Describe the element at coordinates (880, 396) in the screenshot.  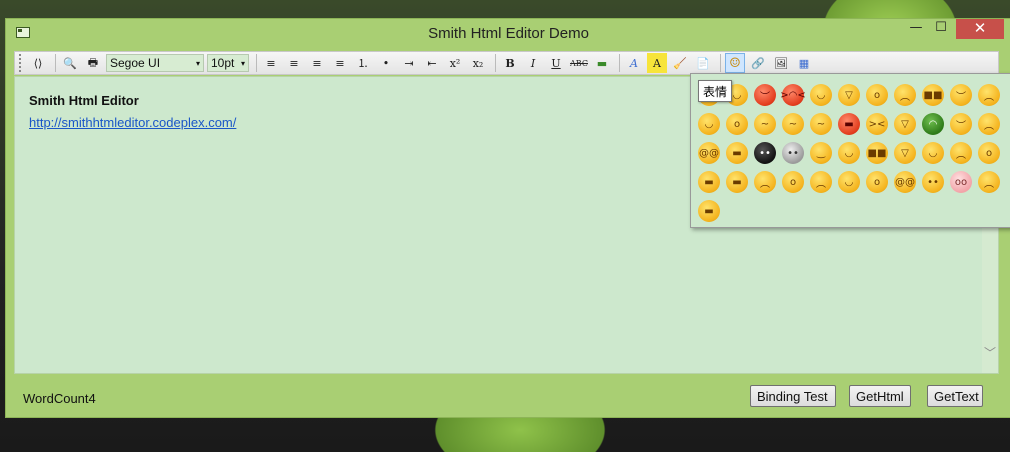
I see `get-html-button: GetHtml` at that location.